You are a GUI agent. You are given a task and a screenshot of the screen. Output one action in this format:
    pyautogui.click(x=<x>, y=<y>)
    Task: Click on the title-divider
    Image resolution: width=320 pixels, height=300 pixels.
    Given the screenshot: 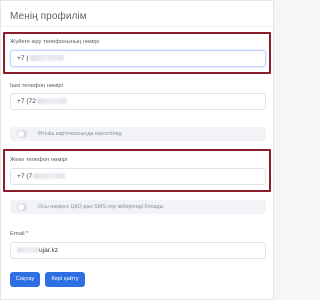 What is the action you would take?
    pyautogui.click(x=137, y=26)
    